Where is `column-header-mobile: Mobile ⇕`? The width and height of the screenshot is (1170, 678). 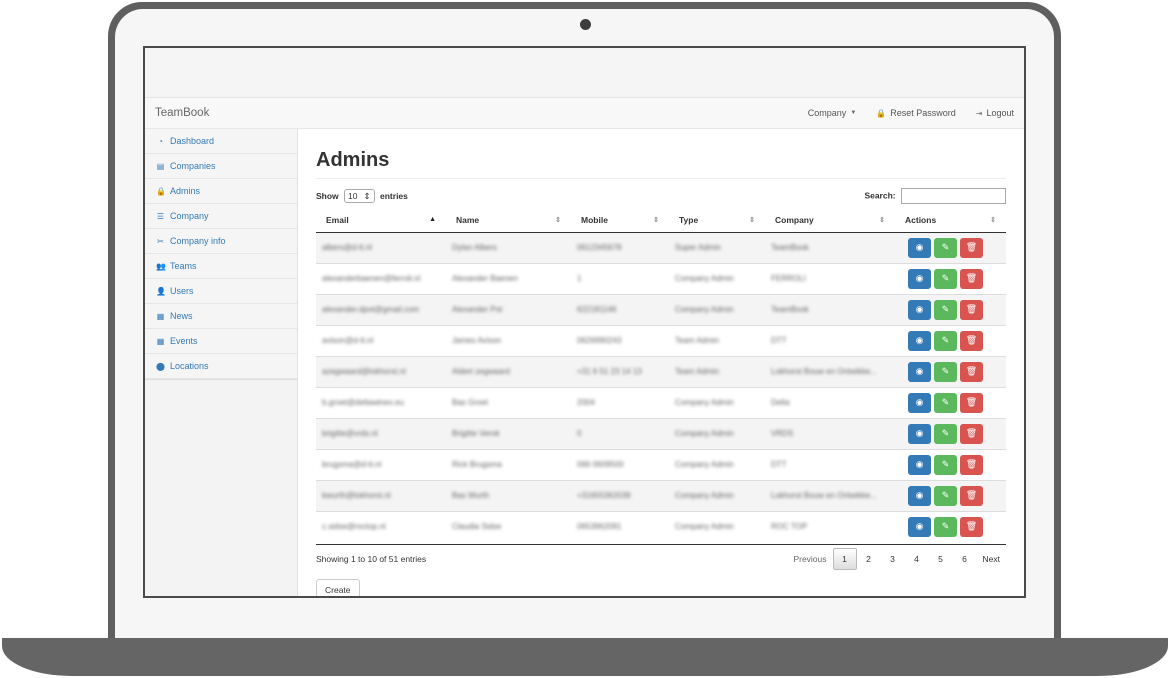 column-header-mobile: Mobile ⇕ is located at coordinates (620, 221).